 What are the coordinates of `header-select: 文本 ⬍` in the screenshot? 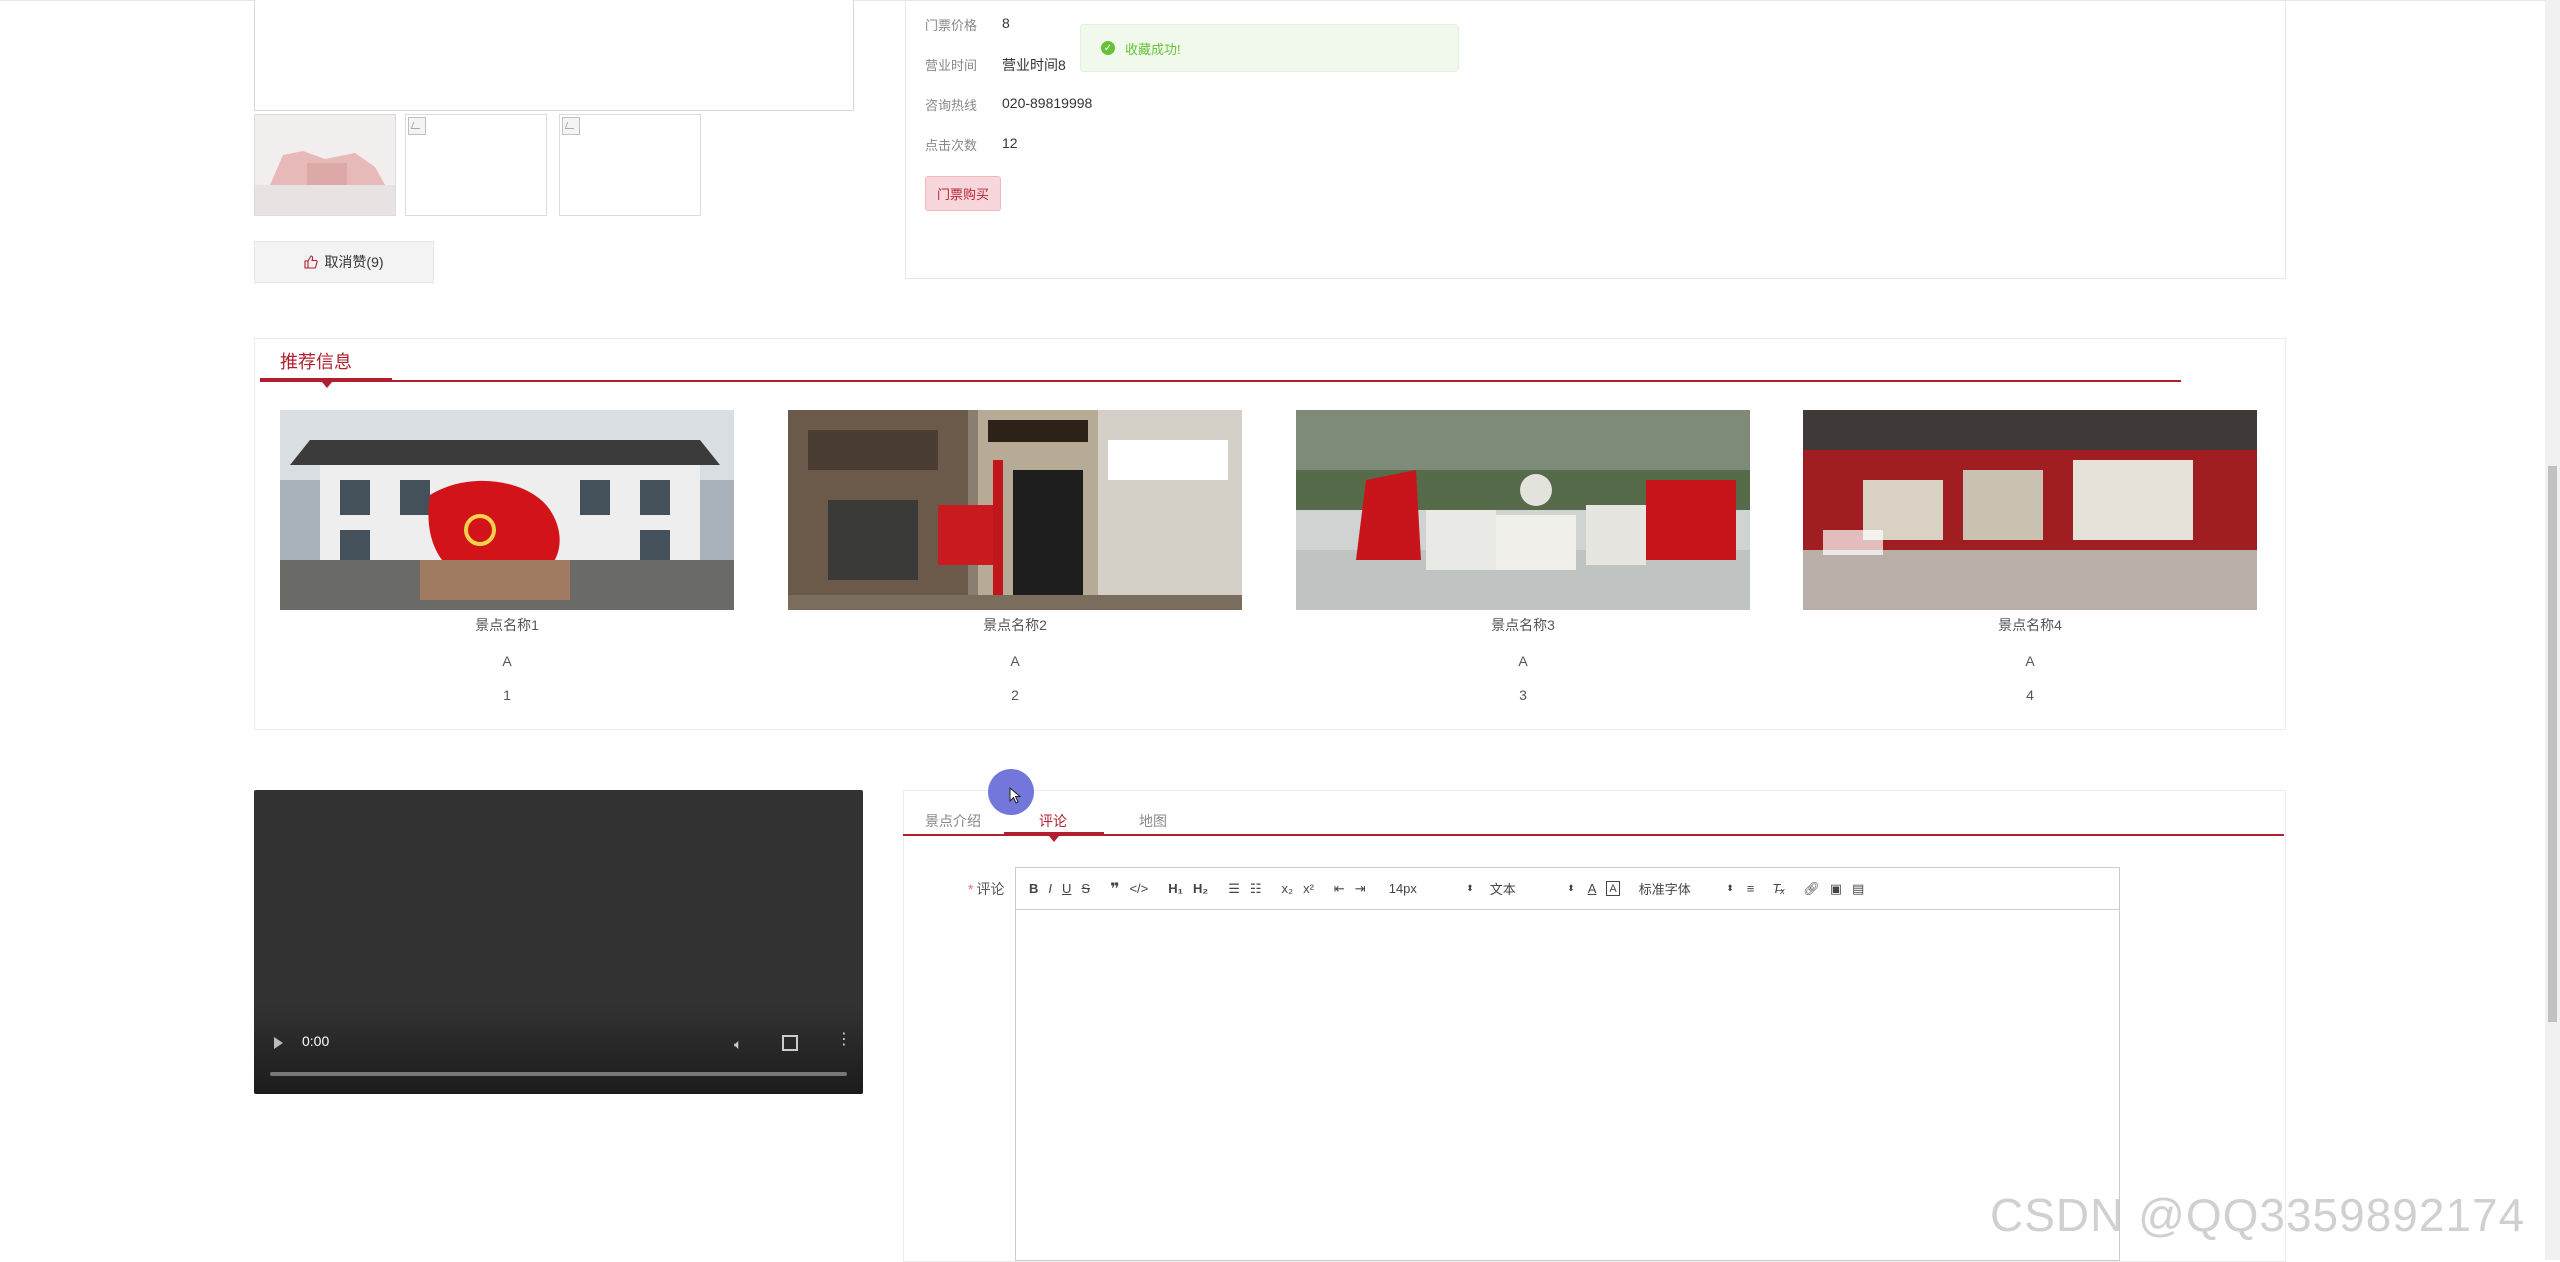 It's located at (1532, 889).